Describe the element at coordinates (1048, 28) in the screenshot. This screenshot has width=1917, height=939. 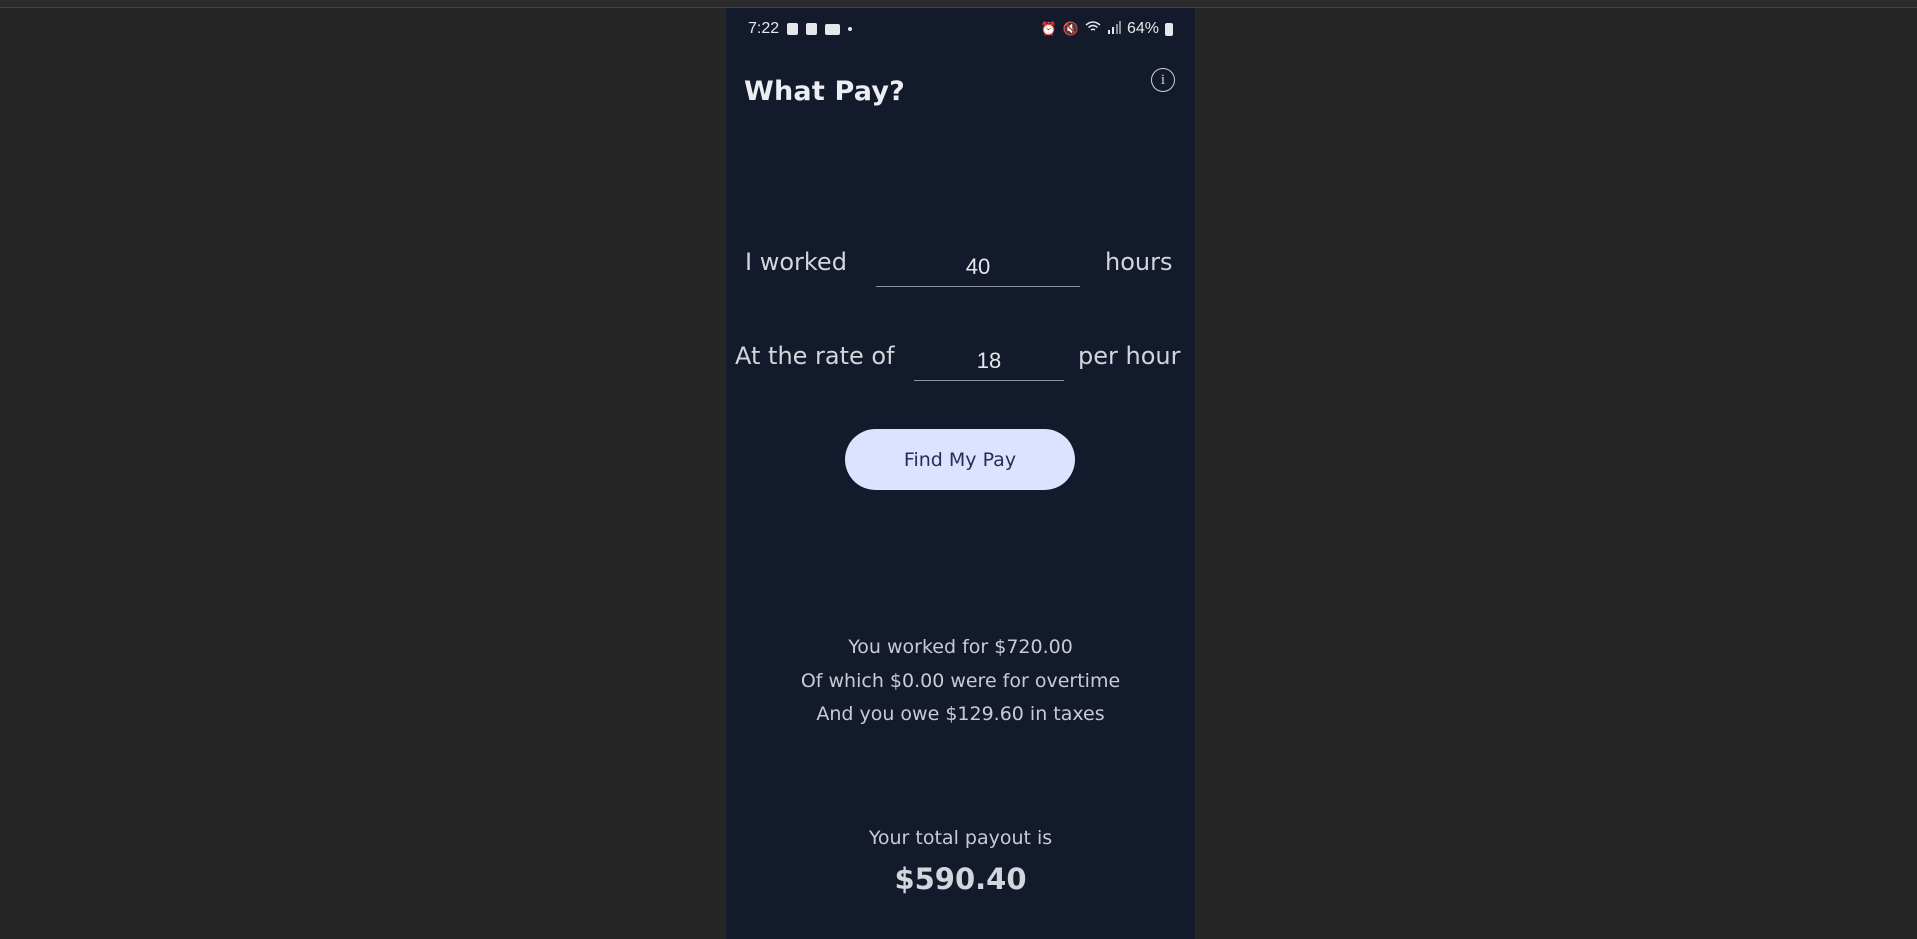
I see `alarm-icon: ⏰` at that location.